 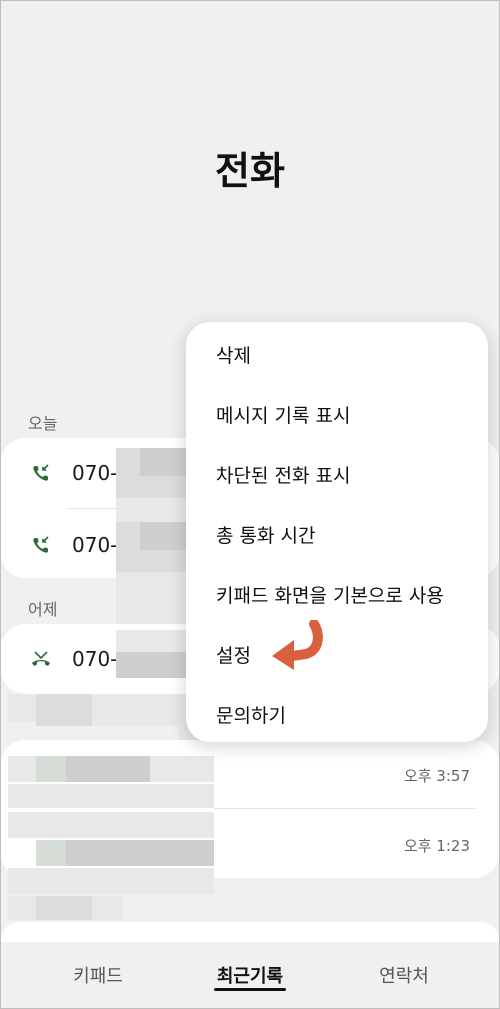 I want to click on missed-call-icon, so click(x=41, y=659).